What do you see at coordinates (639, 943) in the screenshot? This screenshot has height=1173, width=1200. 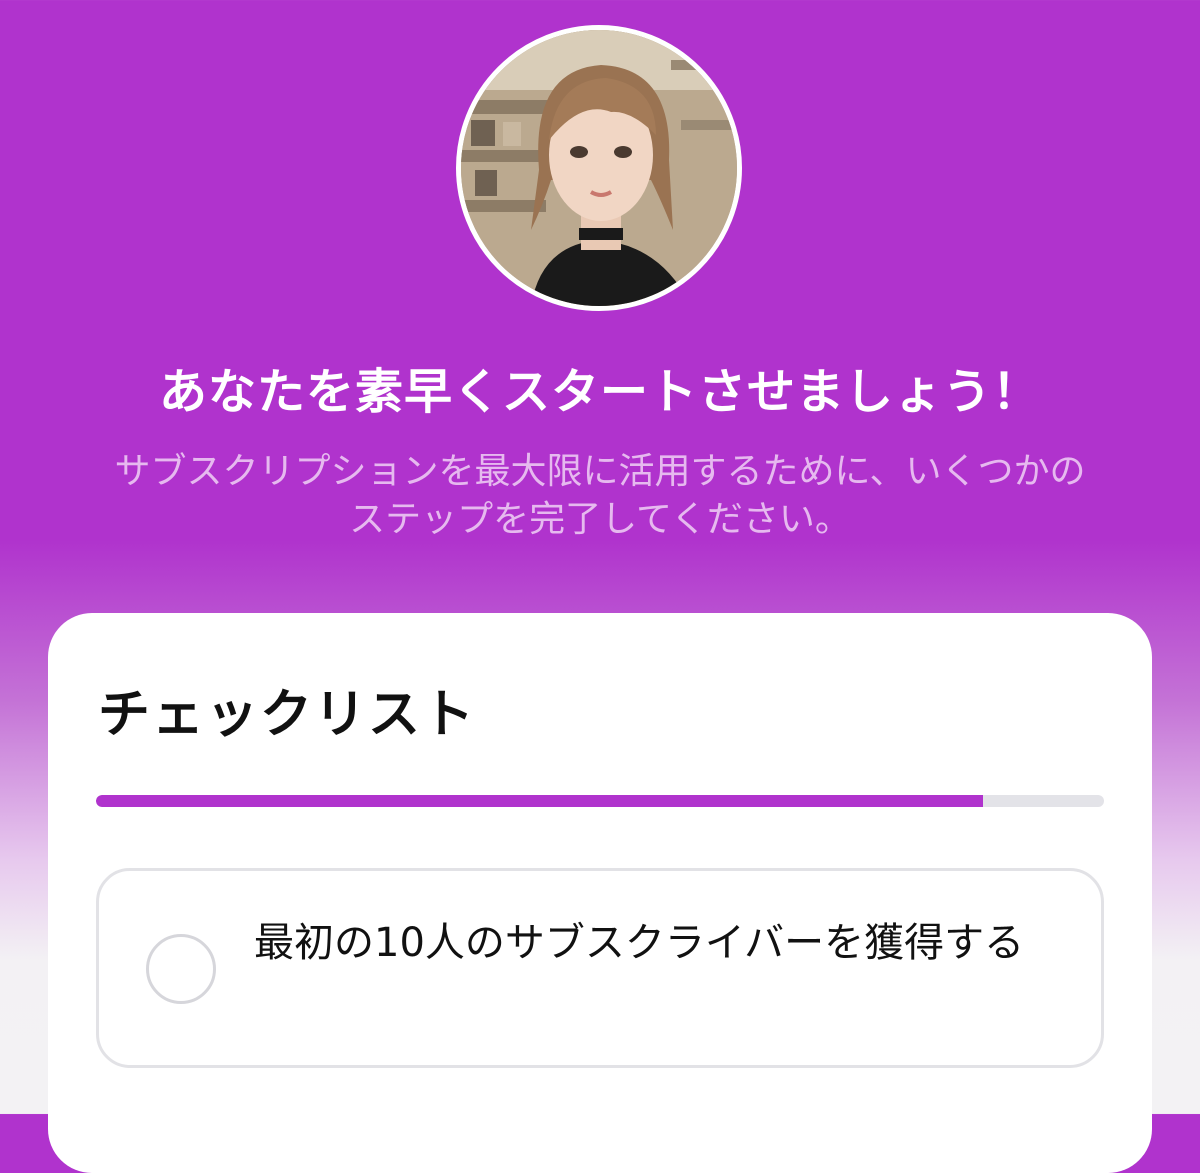 I see `checklist-item-label: 最初の10人のサブスクライバーを獲得する` at bounding box center [639, 943].